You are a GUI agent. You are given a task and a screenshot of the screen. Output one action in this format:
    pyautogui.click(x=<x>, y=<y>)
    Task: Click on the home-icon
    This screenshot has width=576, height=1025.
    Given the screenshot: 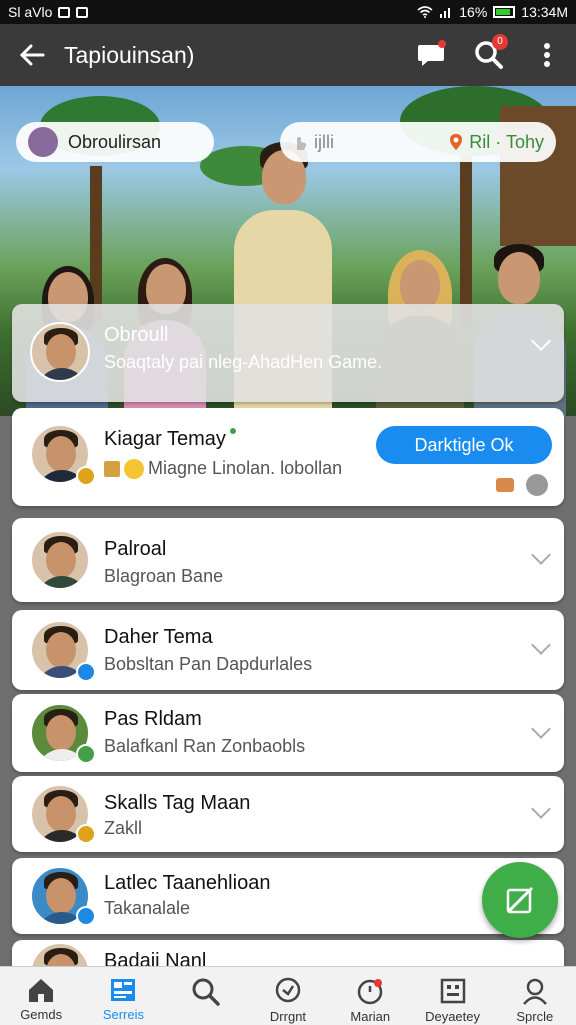 What is the action you would take?
    pyautogui.click(x=41, y=990)
    